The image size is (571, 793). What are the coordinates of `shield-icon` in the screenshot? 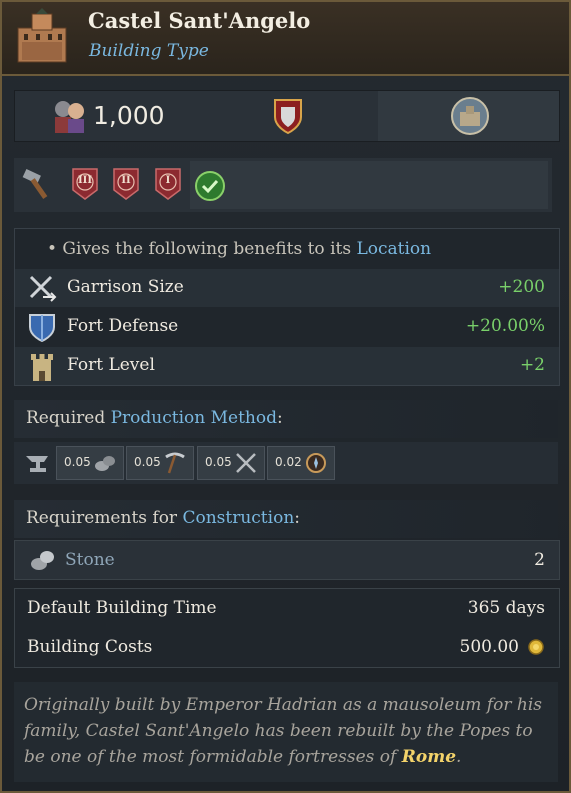 It's located at (42, 328).